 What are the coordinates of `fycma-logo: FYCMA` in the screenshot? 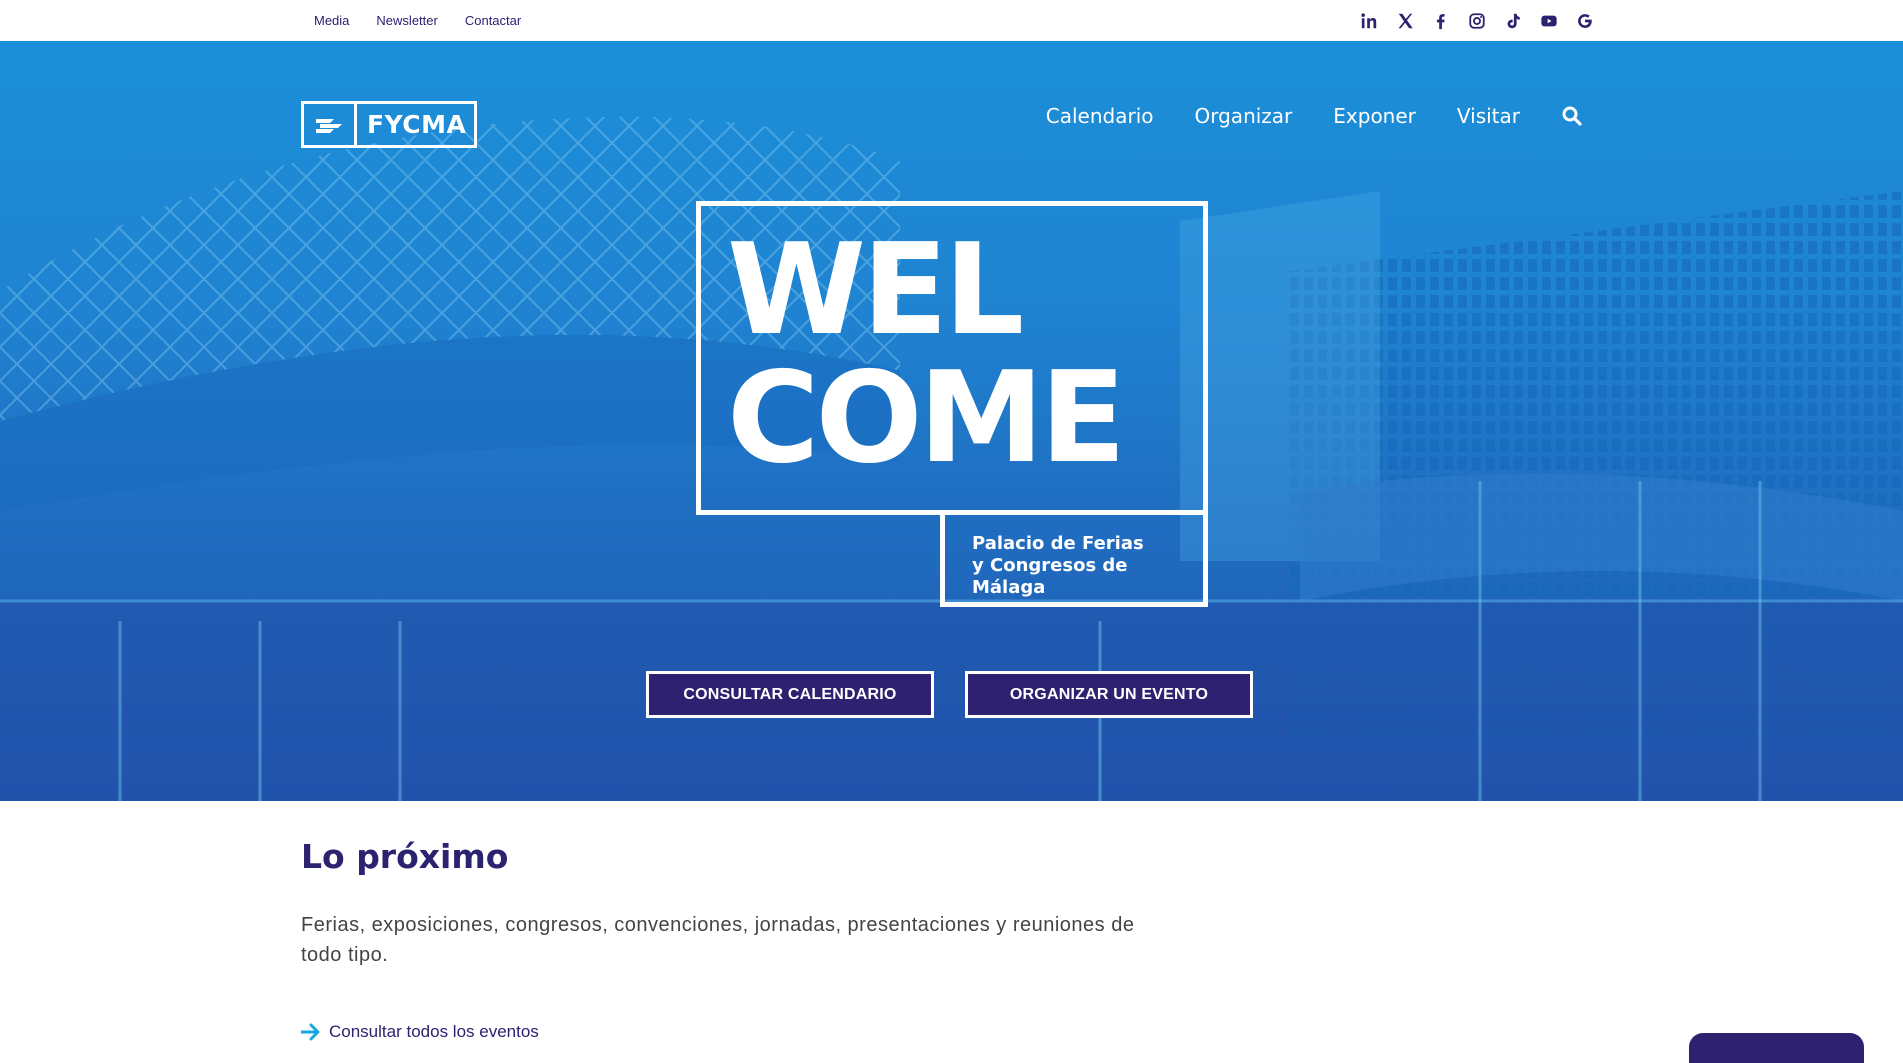 It's located at (389, 124).